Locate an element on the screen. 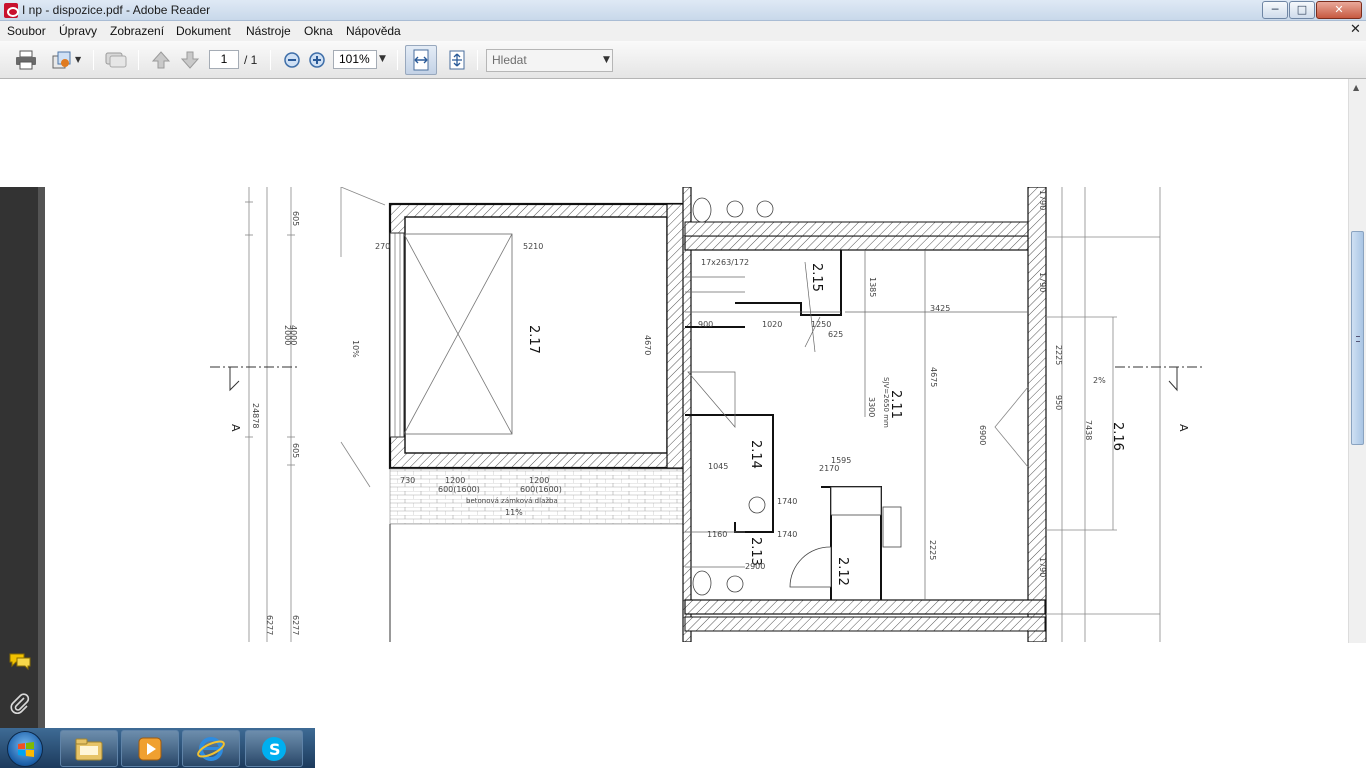 This screenshot has height=768, width=1366. internet-explorer-icon is located at coordinates (211, 748).